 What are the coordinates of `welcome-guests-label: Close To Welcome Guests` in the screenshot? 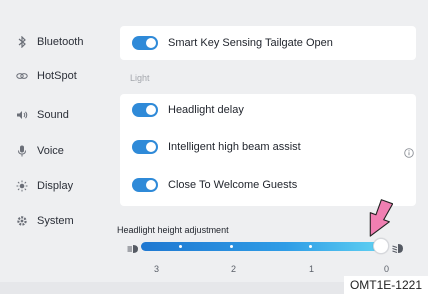 It's located at (233, 185).